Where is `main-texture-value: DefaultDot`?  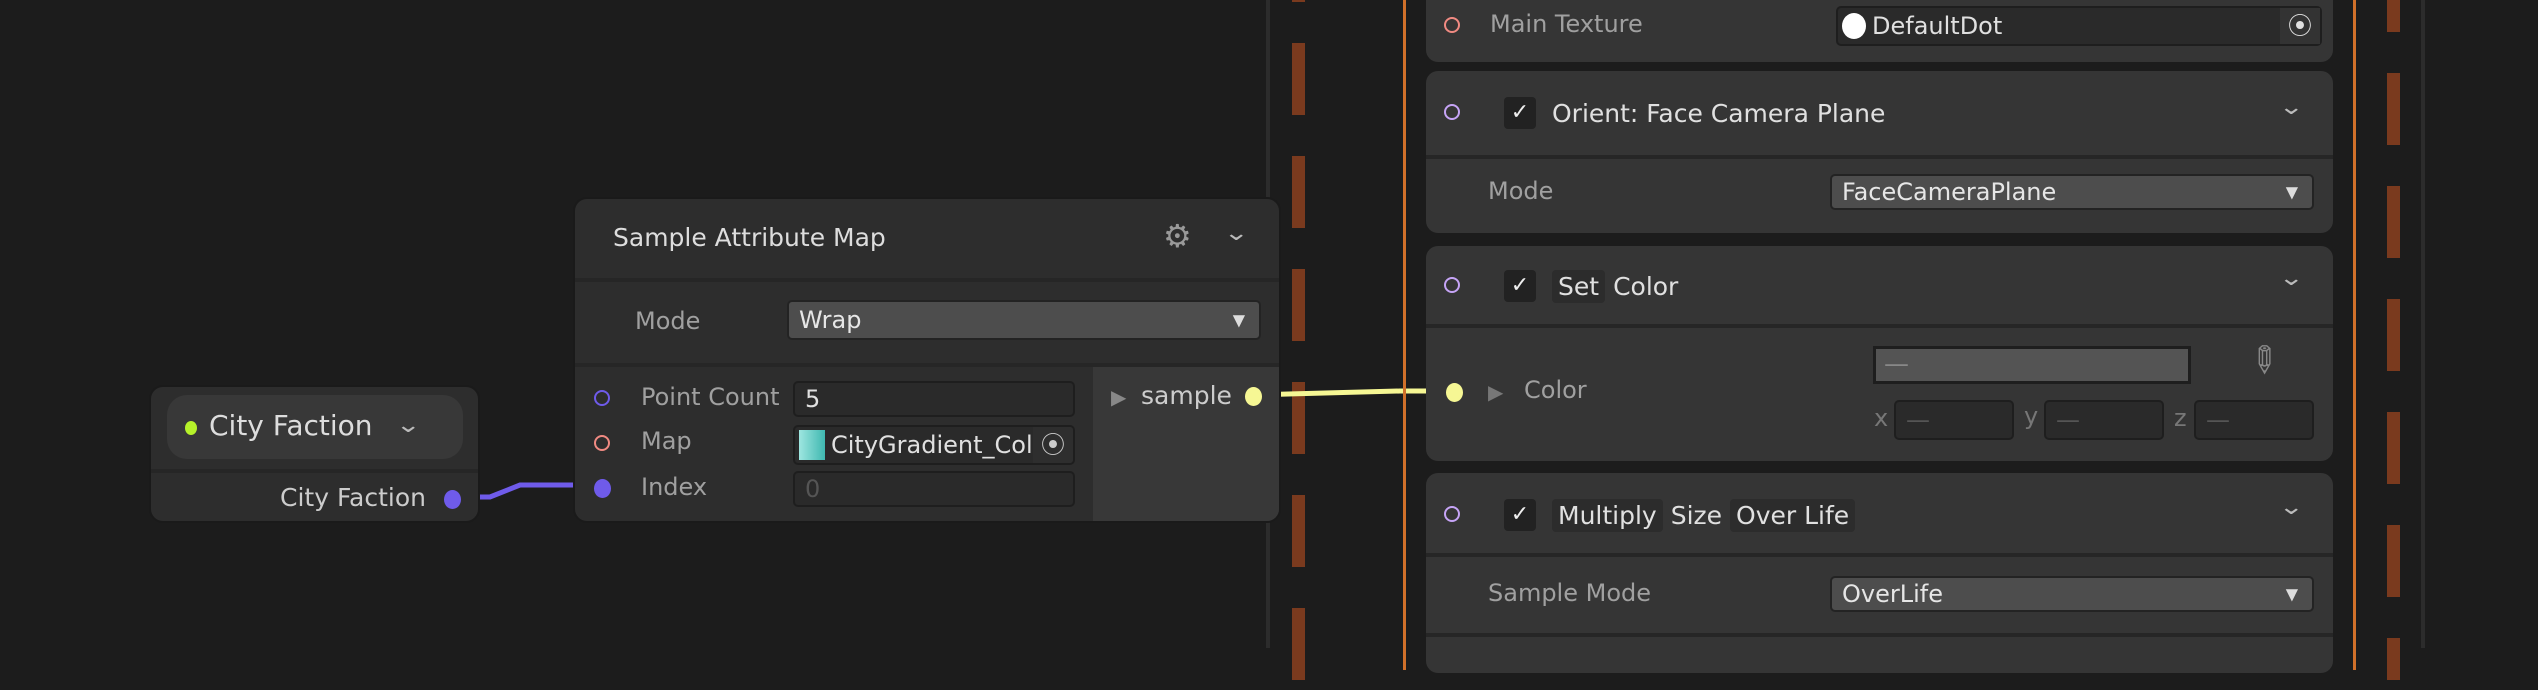 main-texture-value: DefaultDot is located at coordinates (1937, 26).